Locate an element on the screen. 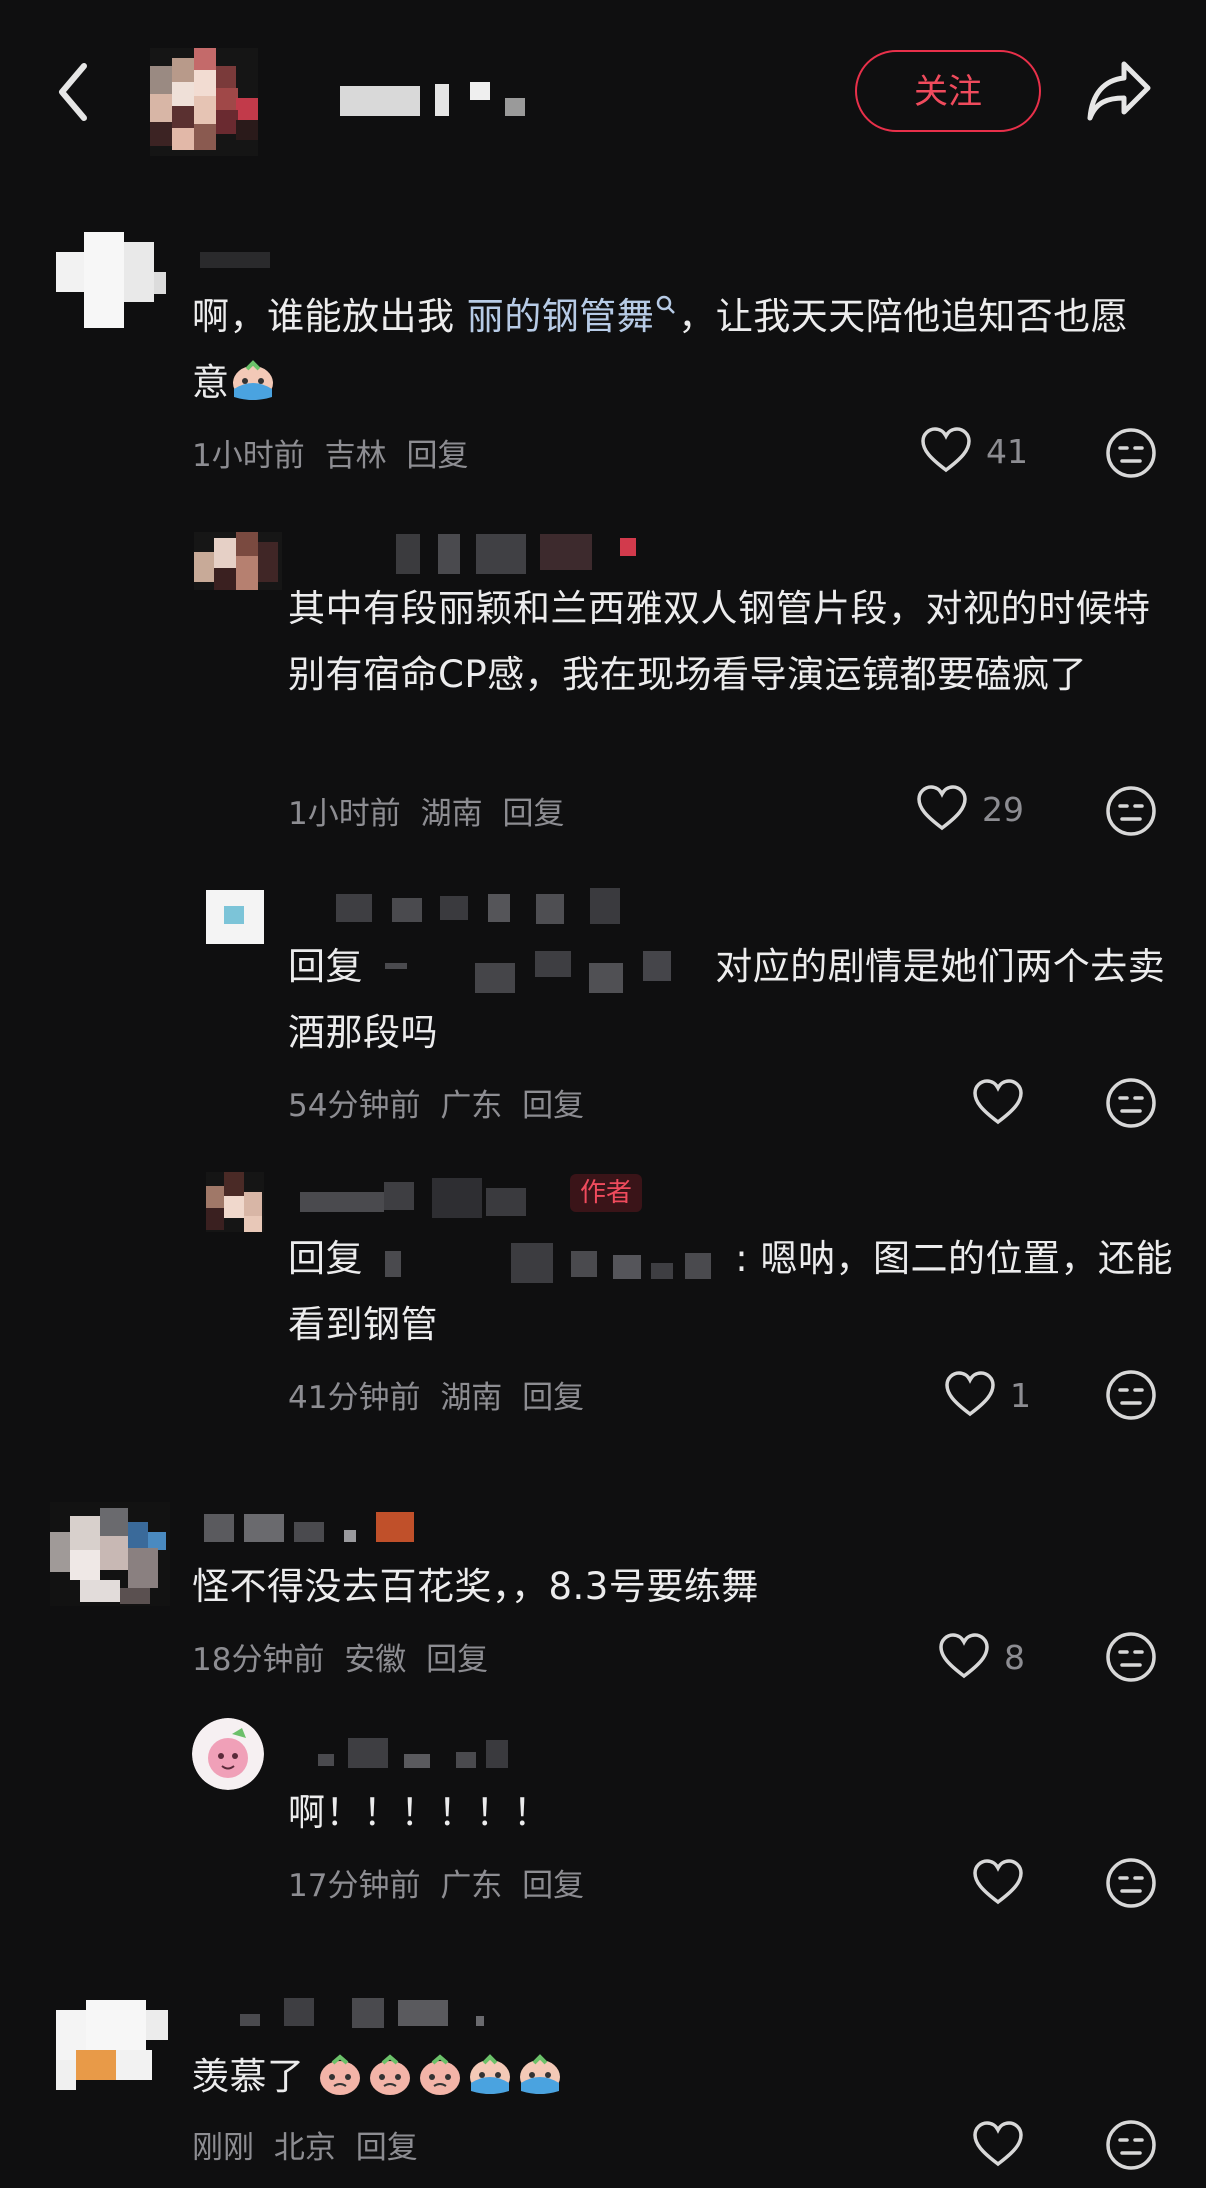 Image resolution: width=1206 pixels, height=2188 pixels. share-button is located at coordinates (1119, 91).